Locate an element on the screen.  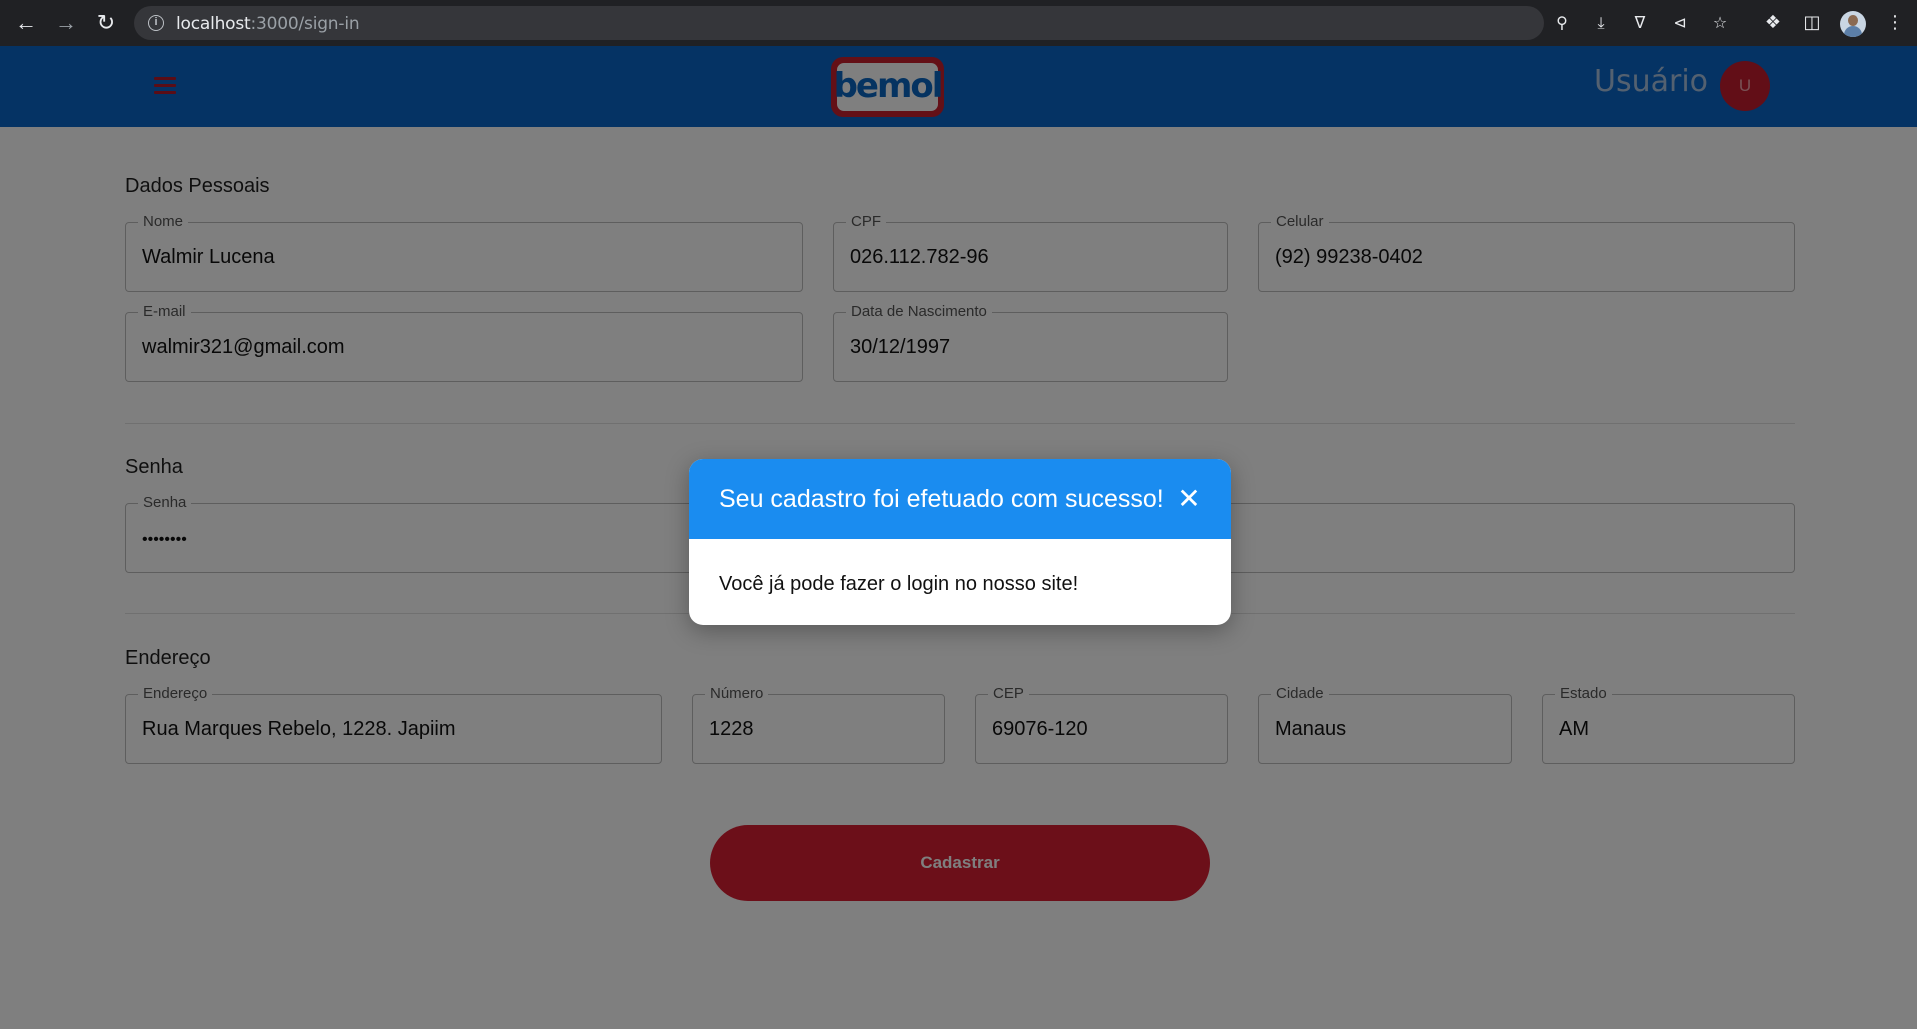
modal-title: Seu cadastro foi efetuado com sucesso! is located at coordinates (941, 499).